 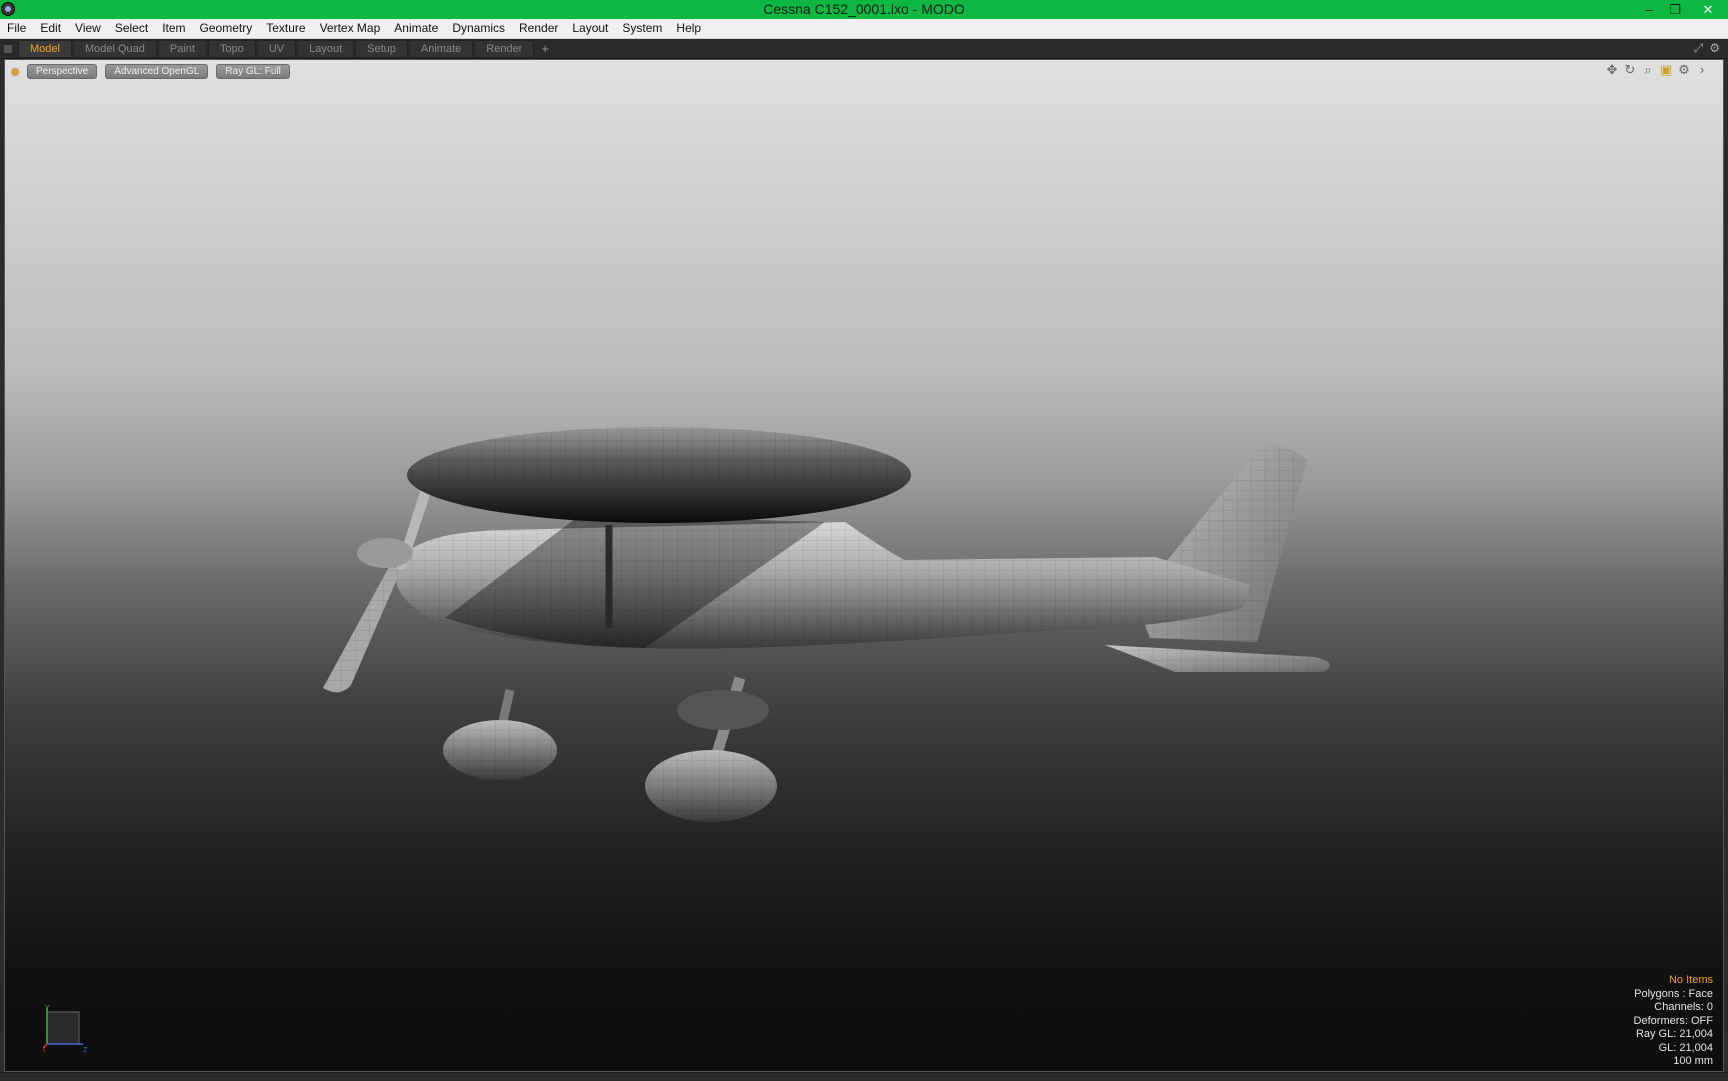 I want to click on menu-select: Select, so click(x=131, y=28).